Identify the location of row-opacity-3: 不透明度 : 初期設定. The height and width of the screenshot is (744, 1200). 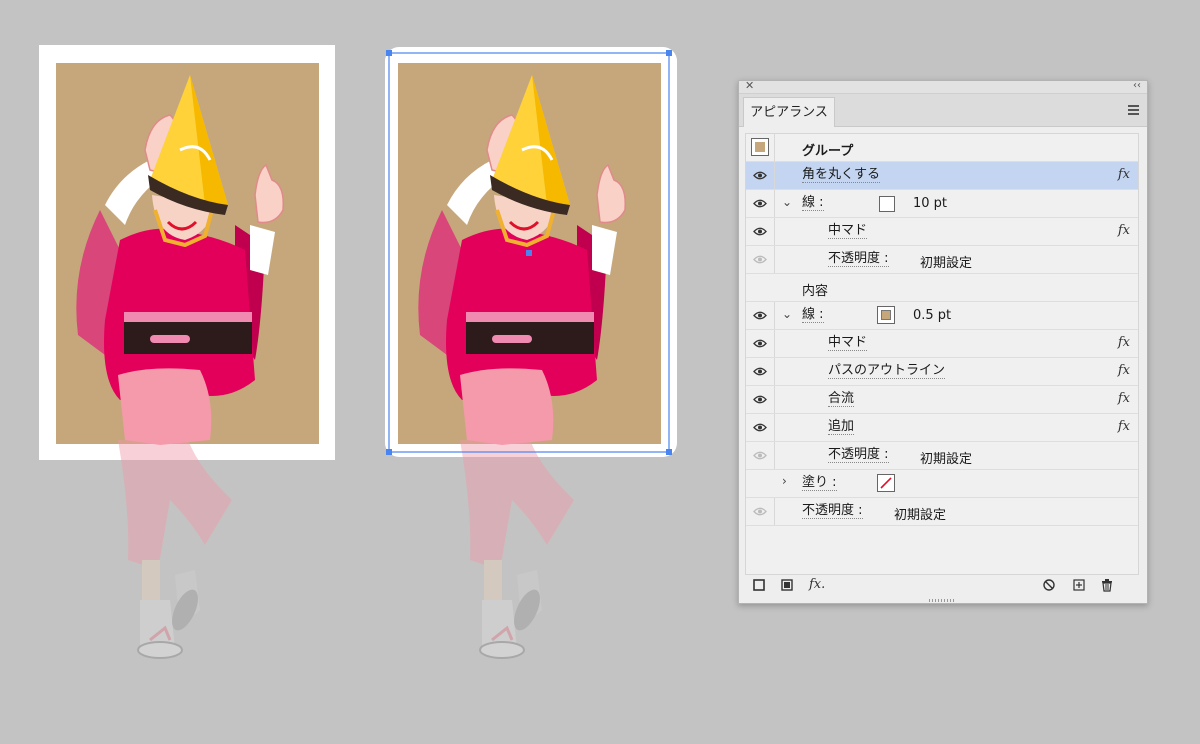
(942, 512).